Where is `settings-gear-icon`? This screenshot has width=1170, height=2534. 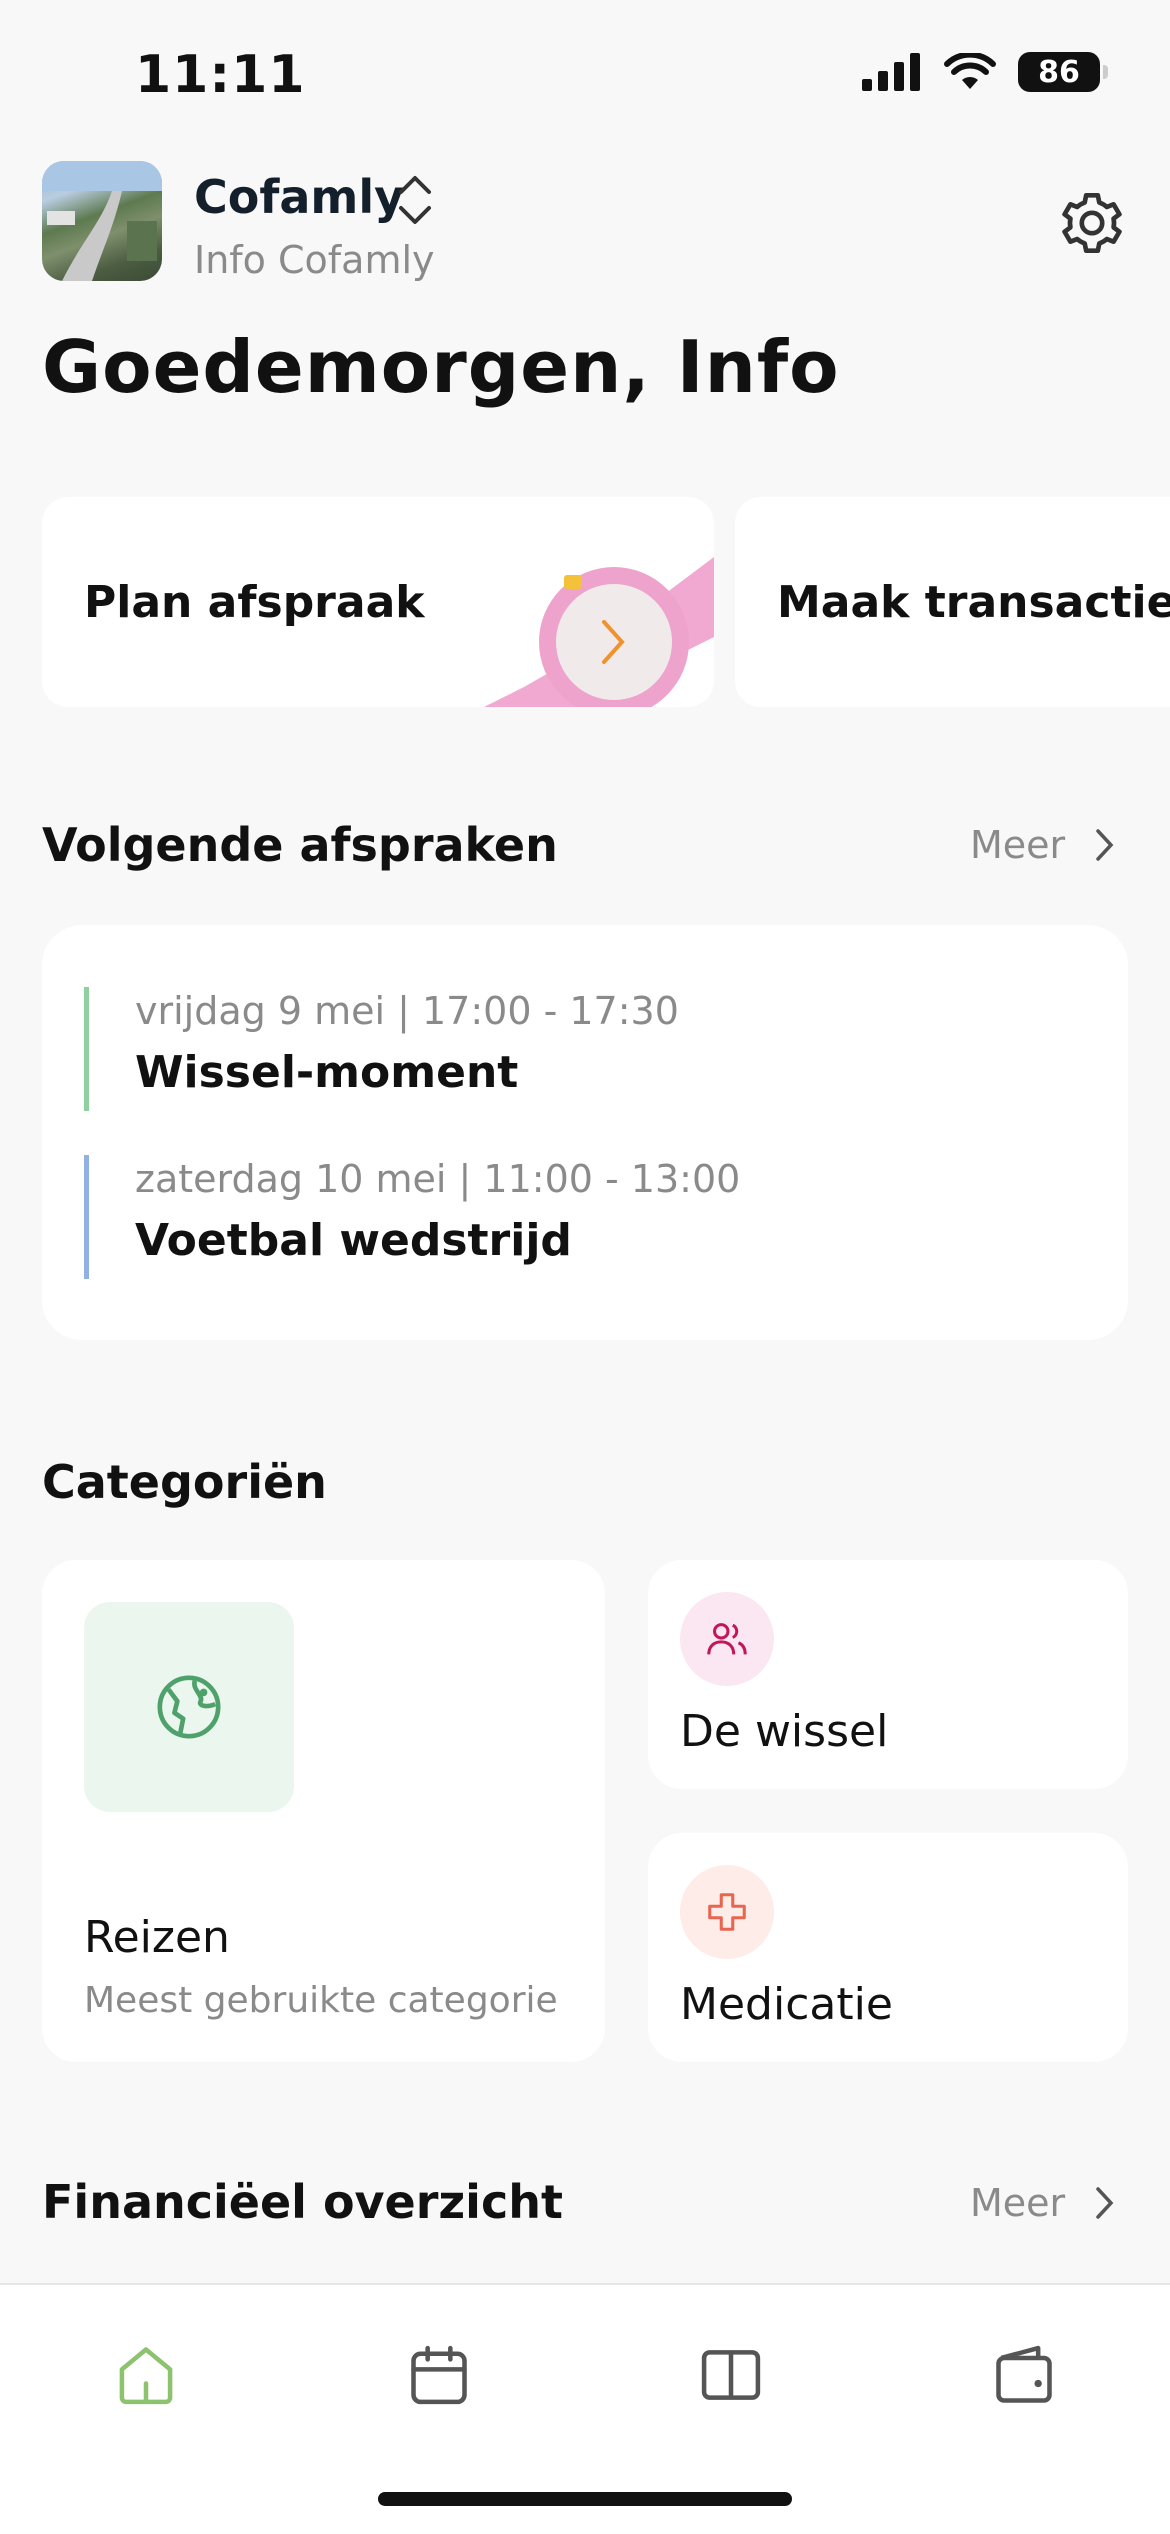 settings-gear-icon is located at coordinates (1092, 223).